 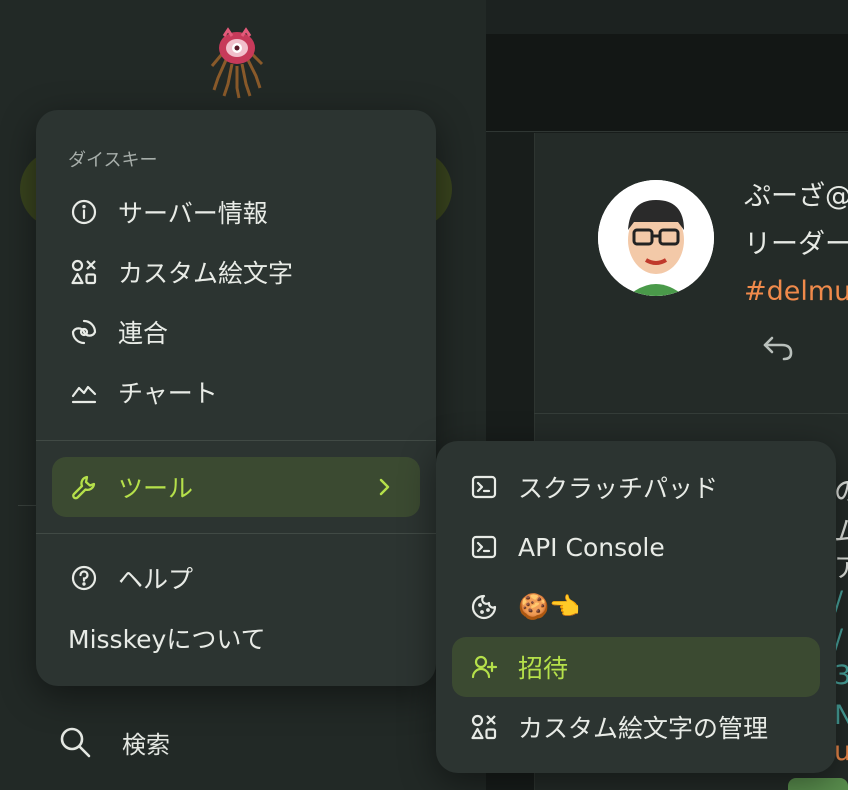 What do you see at coordinates (841, 715) in the screenshot?
I see `timeline-fragment: N` at bounding box center [841, 715].